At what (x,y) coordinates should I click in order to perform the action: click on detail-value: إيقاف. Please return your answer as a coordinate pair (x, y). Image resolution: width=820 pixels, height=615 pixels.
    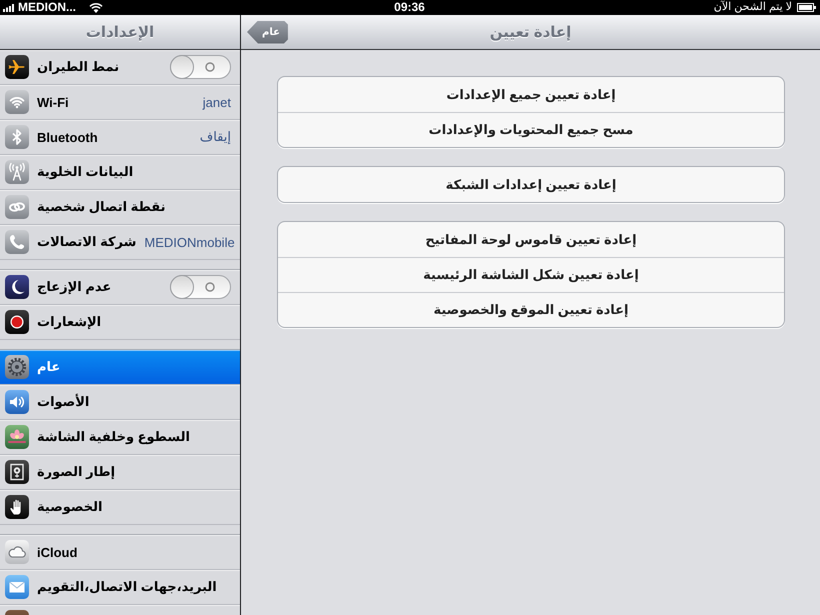
    Looking at the image, I should click on (215, 137).